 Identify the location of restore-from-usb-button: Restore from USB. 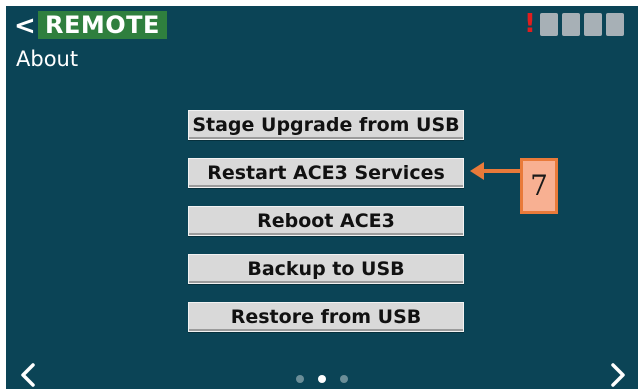
(326, 317).